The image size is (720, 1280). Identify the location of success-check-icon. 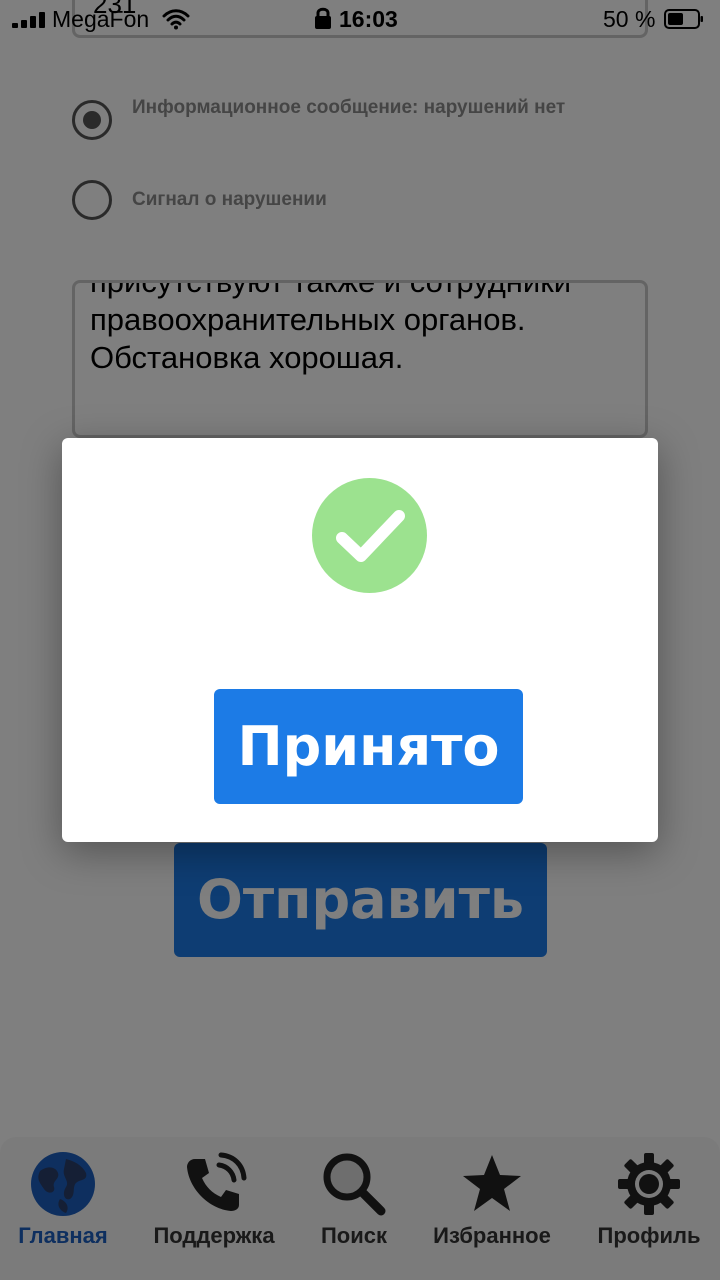
(369, 535).